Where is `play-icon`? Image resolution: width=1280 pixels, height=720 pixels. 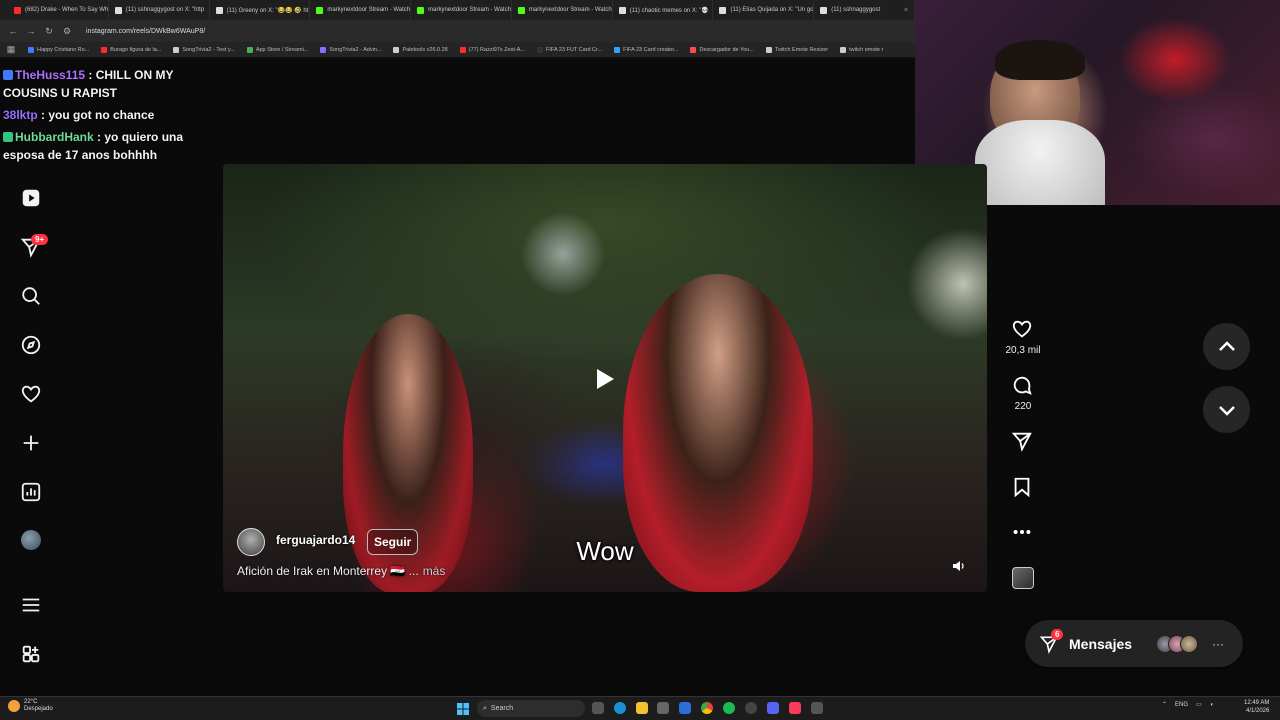 play-icon is located at coordinates (605, 379).